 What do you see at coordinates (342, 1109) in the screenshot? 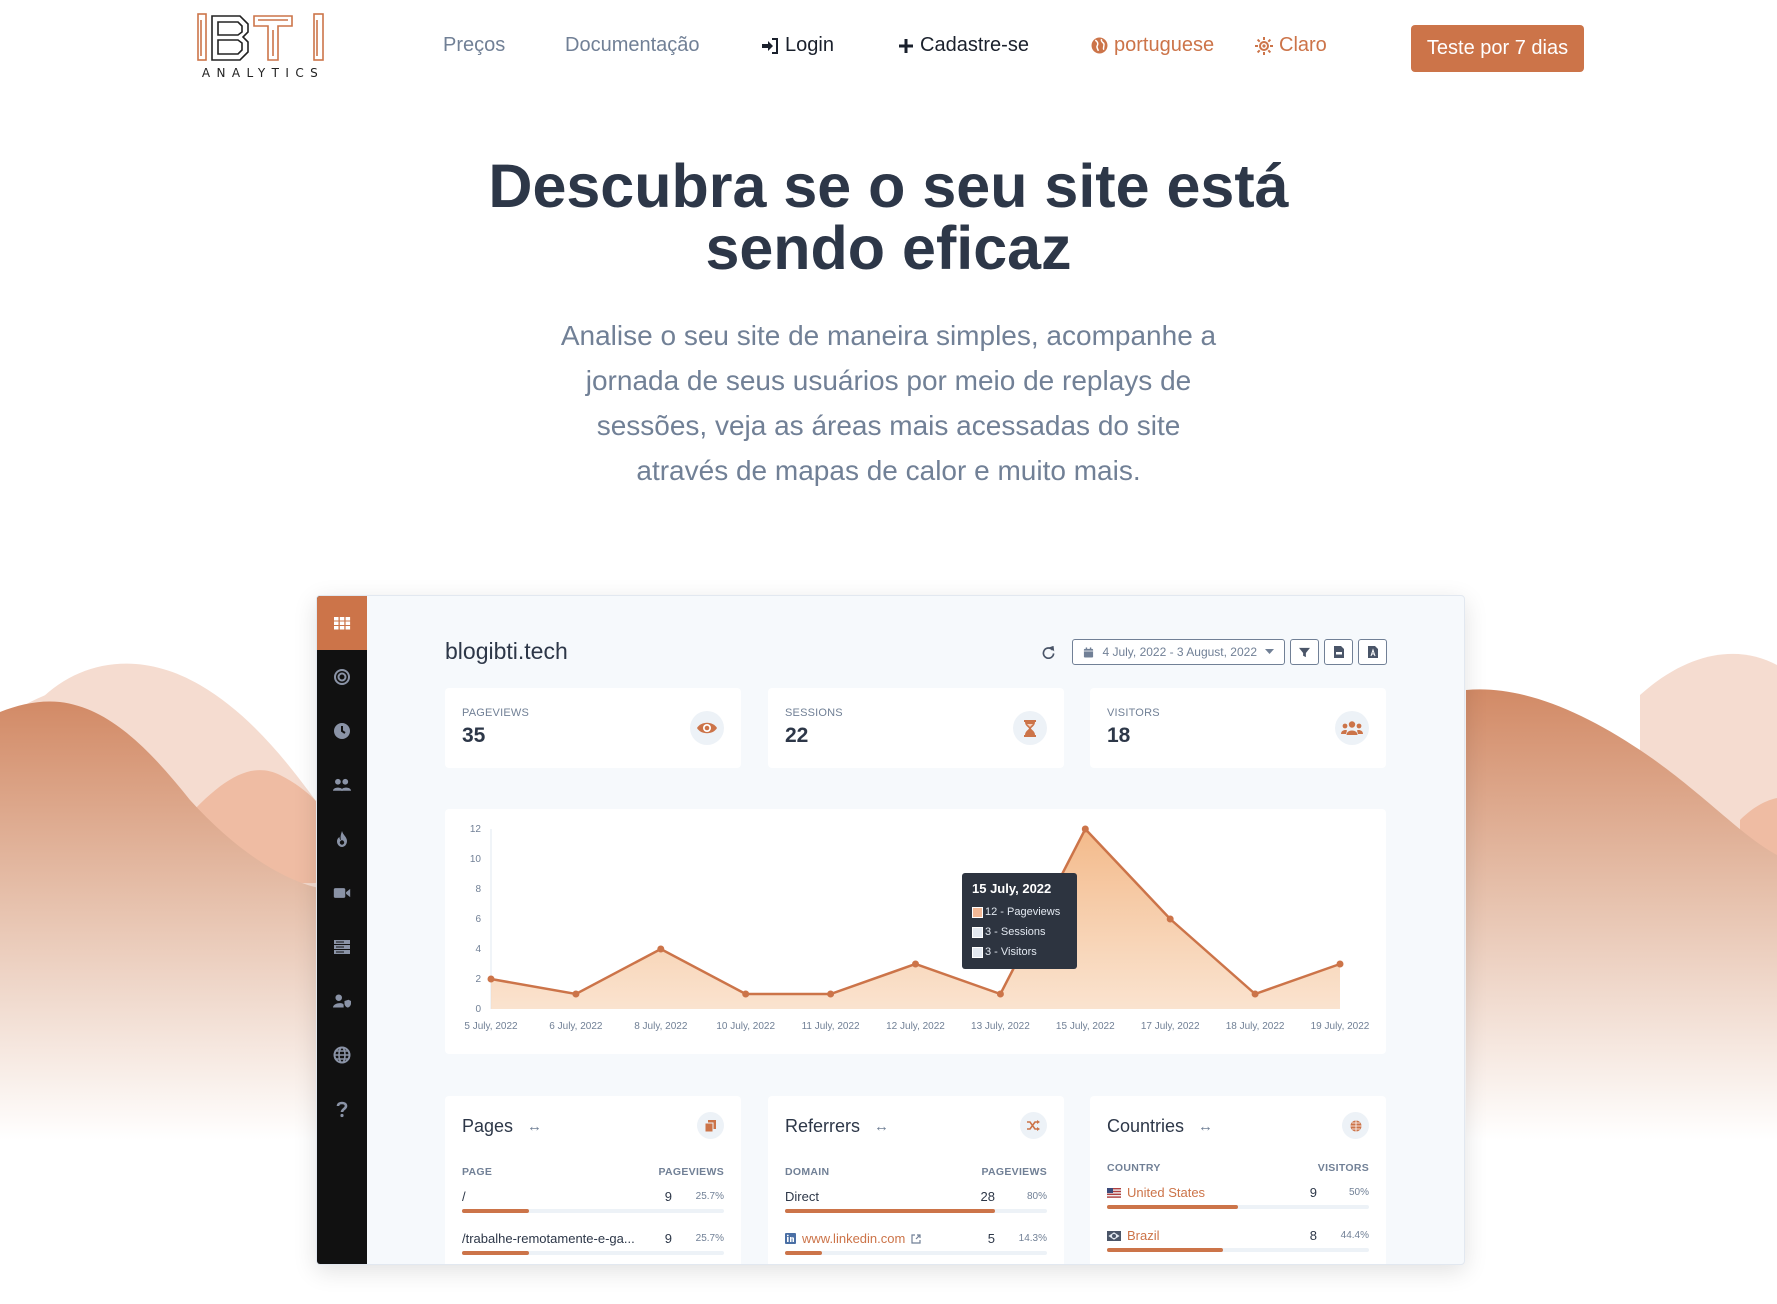
I see `sidebar-item-help` at bounding box center [342, 1109].